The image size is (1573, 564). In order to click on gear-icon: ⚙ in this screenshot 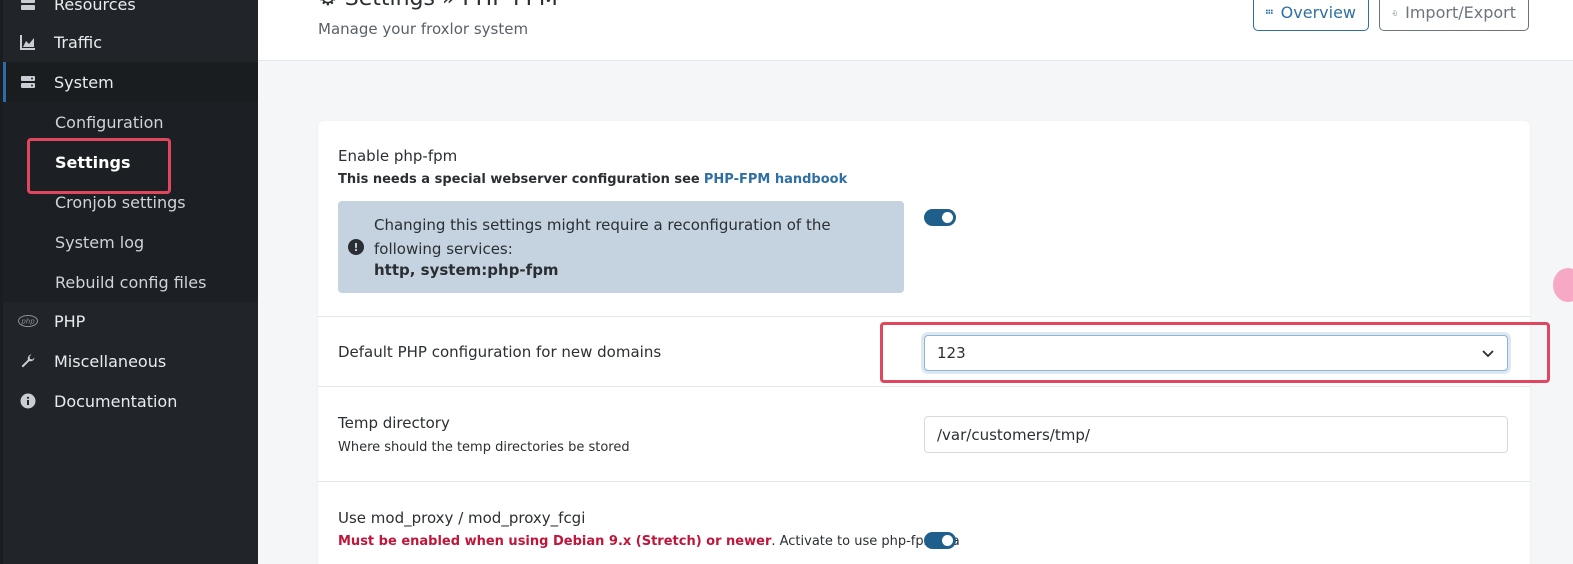, I will do `click(328, 5)`.